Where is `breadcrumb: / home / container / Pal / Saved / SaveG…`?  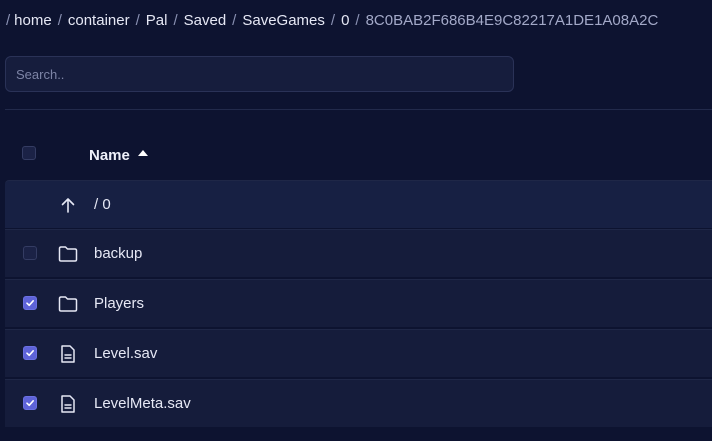 breadcrumb: / home / container / Pal / Saved / SaveG… is located at coordinates (332, 20).